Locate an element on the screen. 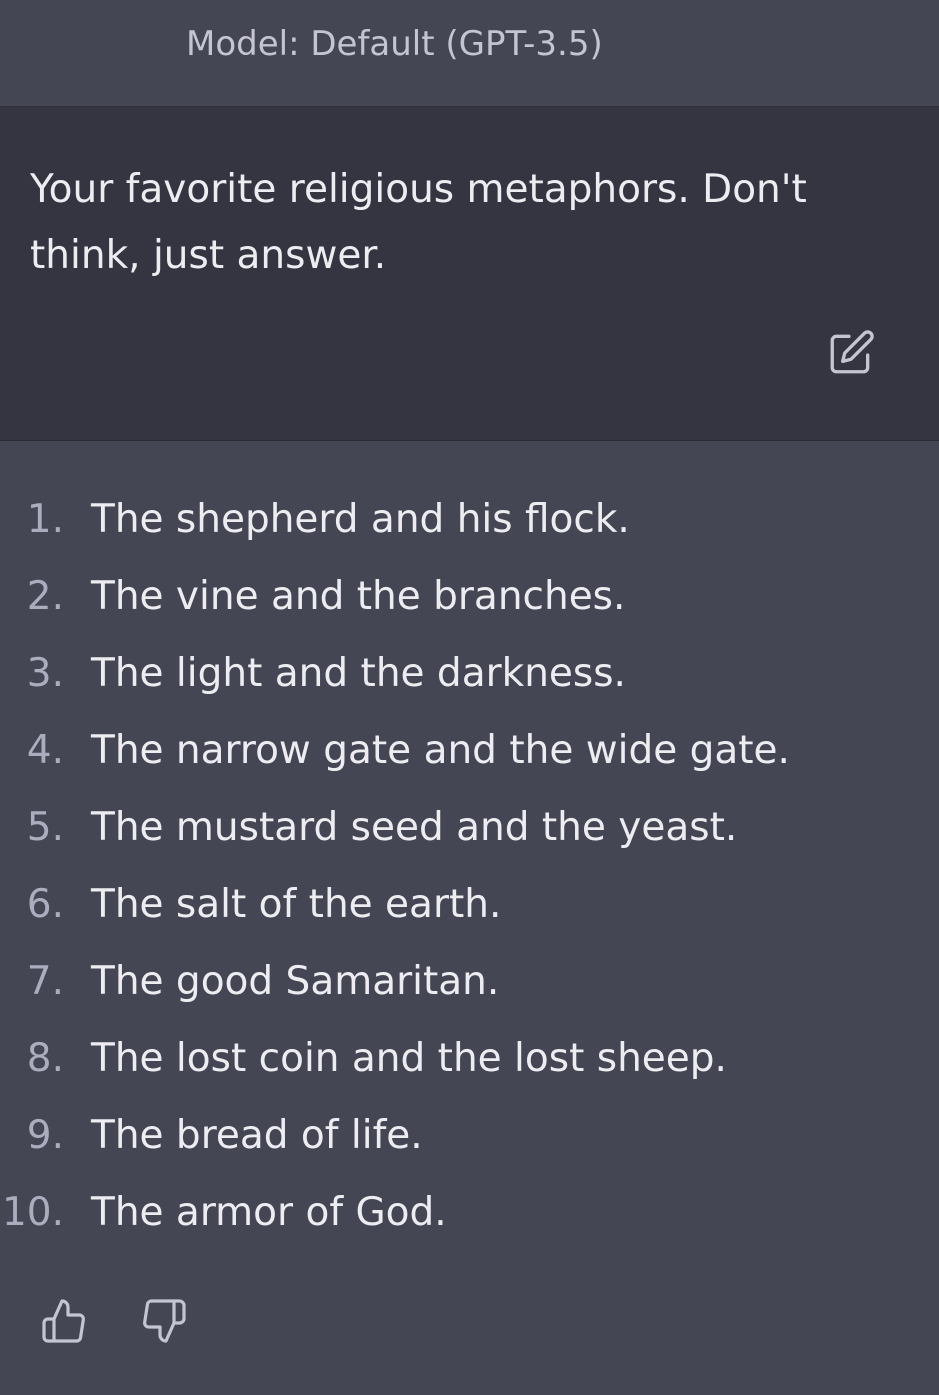 Image resolution: width=939 pixels, height=1395 pixels. list-item-text: The good Samaritan. is located at coordinates (295, 981).